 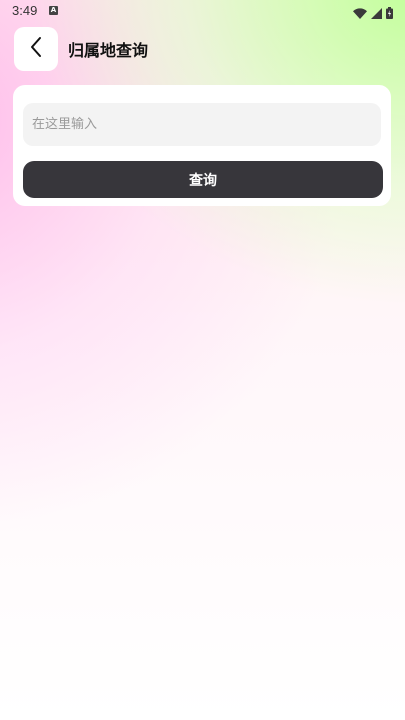 I want to click on back-button, so click(x=36, y=49).